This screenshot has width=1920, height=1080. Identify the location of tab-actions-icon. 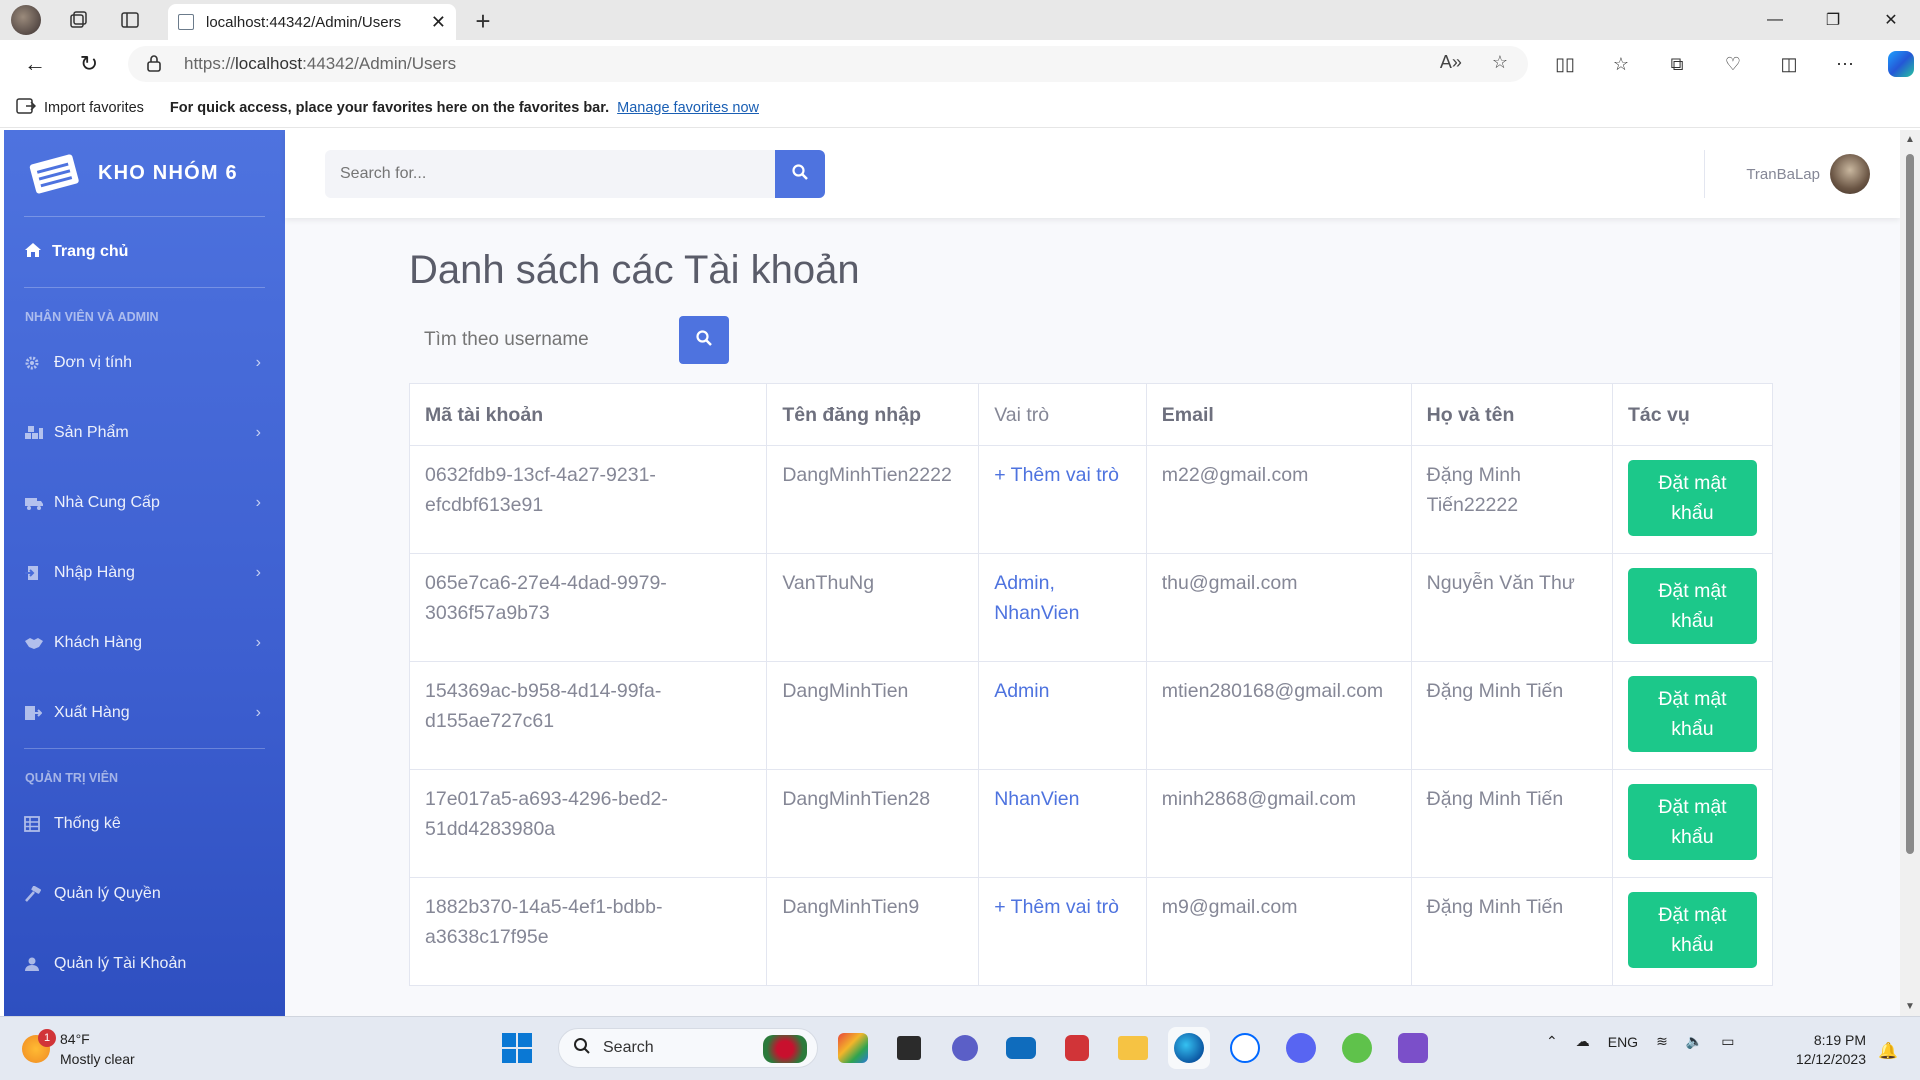
(130, 20).